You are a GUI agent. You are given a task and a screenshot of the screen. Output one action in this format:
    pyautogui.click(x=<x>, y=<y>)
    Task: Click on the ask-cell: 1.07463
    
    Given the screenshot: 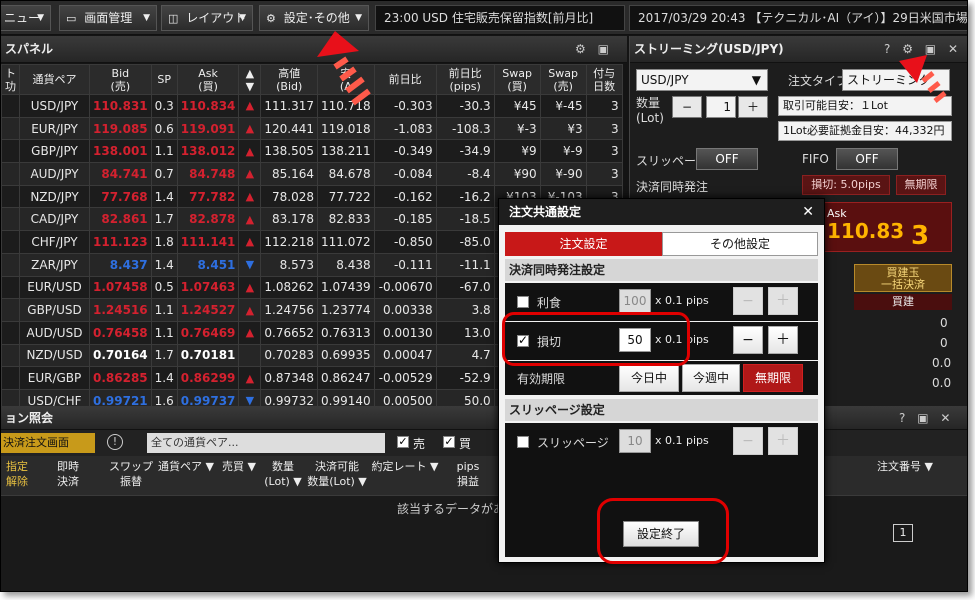 What is the action you would take?
    pyautogui.click(x=208, y=287)
    